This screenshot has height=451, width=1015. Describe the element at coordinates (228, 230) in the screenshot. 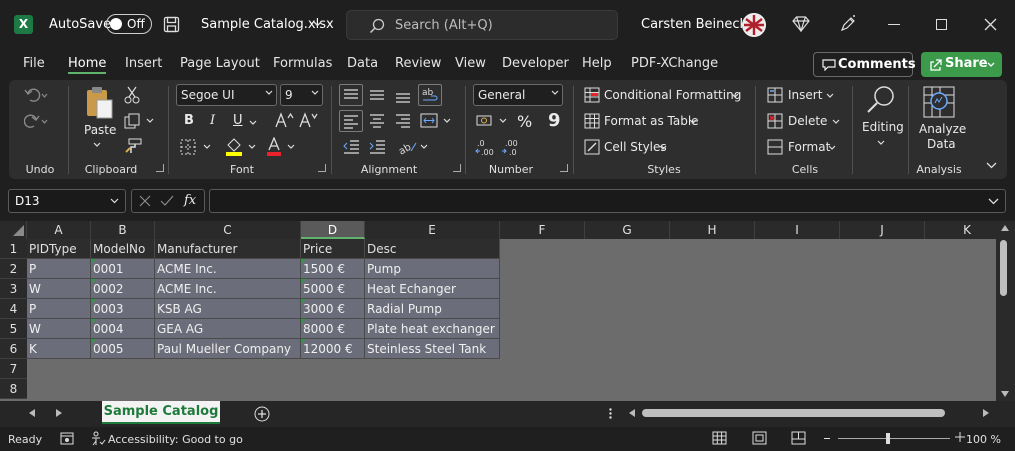

I see `column-header-c: C` at that location.